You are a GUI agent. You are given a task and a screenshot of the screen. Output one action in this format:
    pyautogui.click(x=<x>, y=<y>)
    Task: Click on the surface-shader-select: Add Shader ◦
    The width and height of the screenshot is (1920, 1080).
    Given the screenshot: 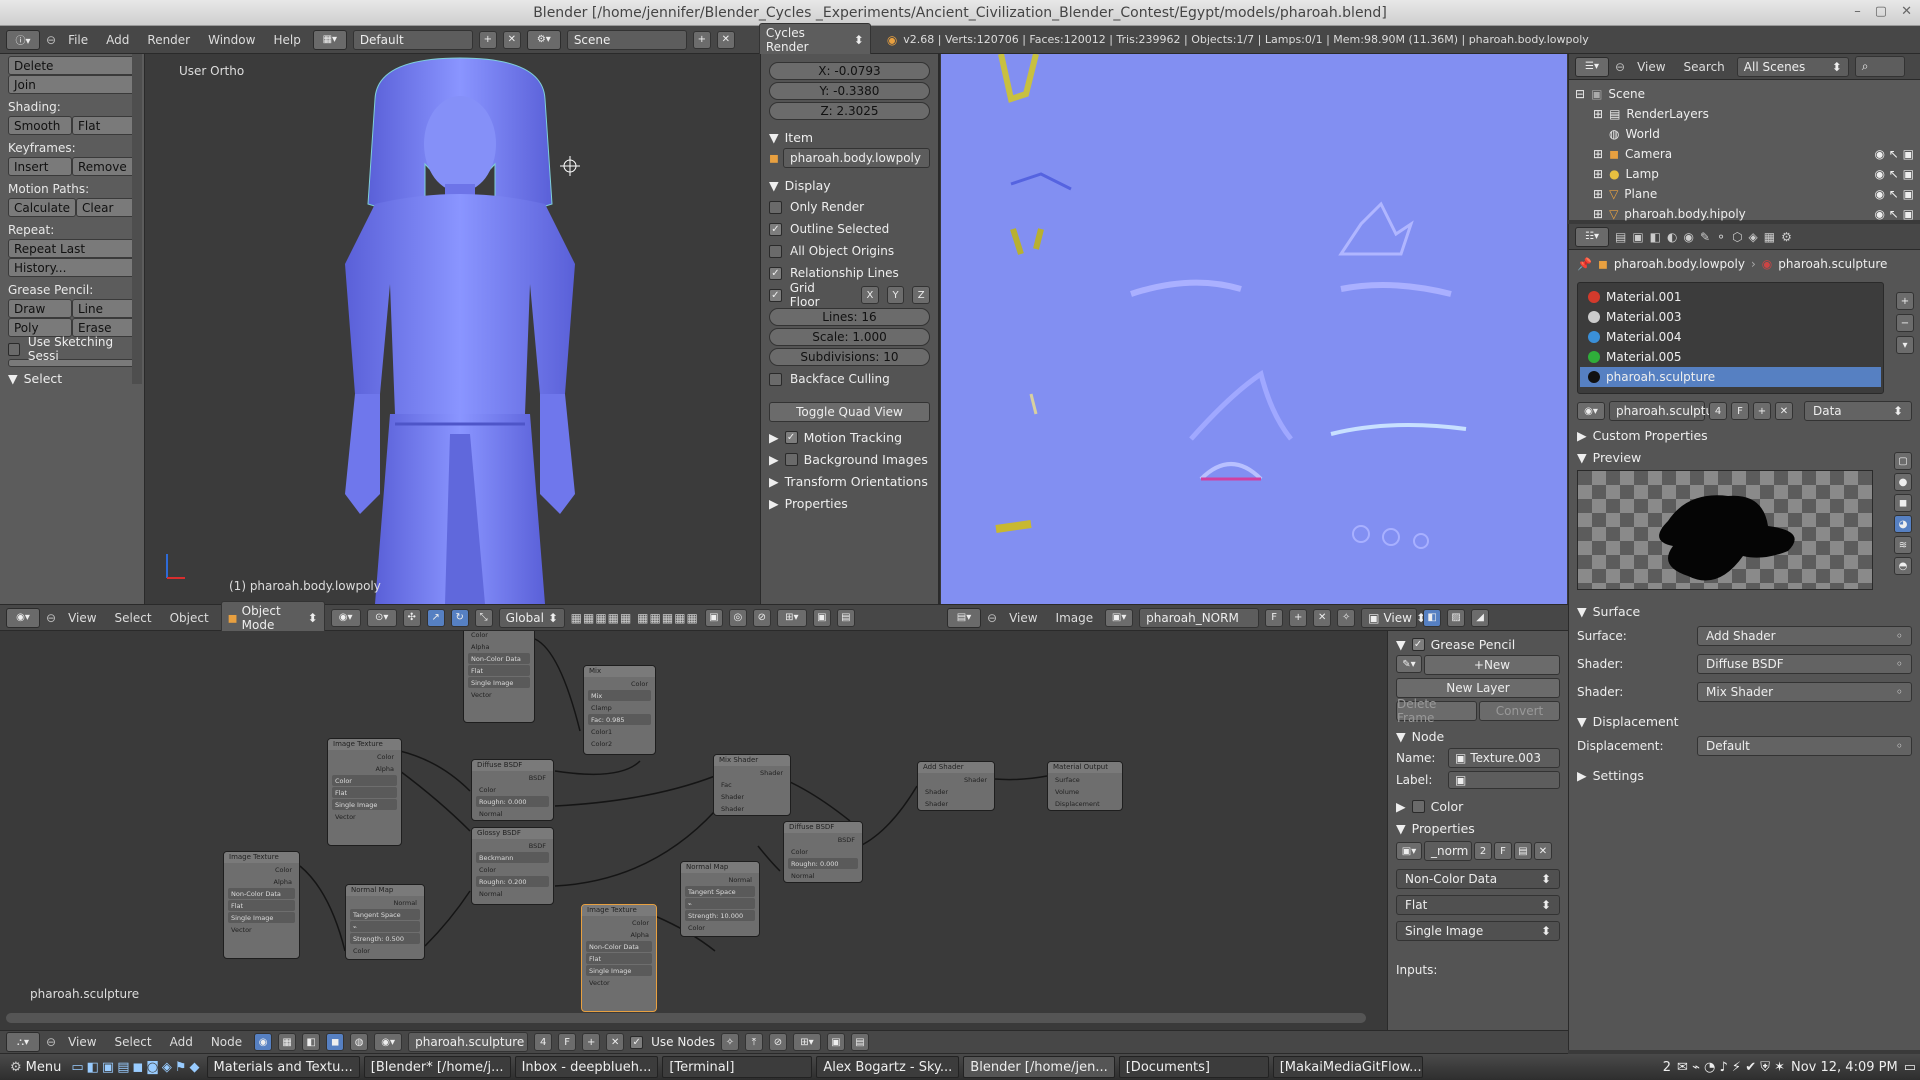 What is the action you would take?
    pyautogui.click(x=1804, y=636)
    